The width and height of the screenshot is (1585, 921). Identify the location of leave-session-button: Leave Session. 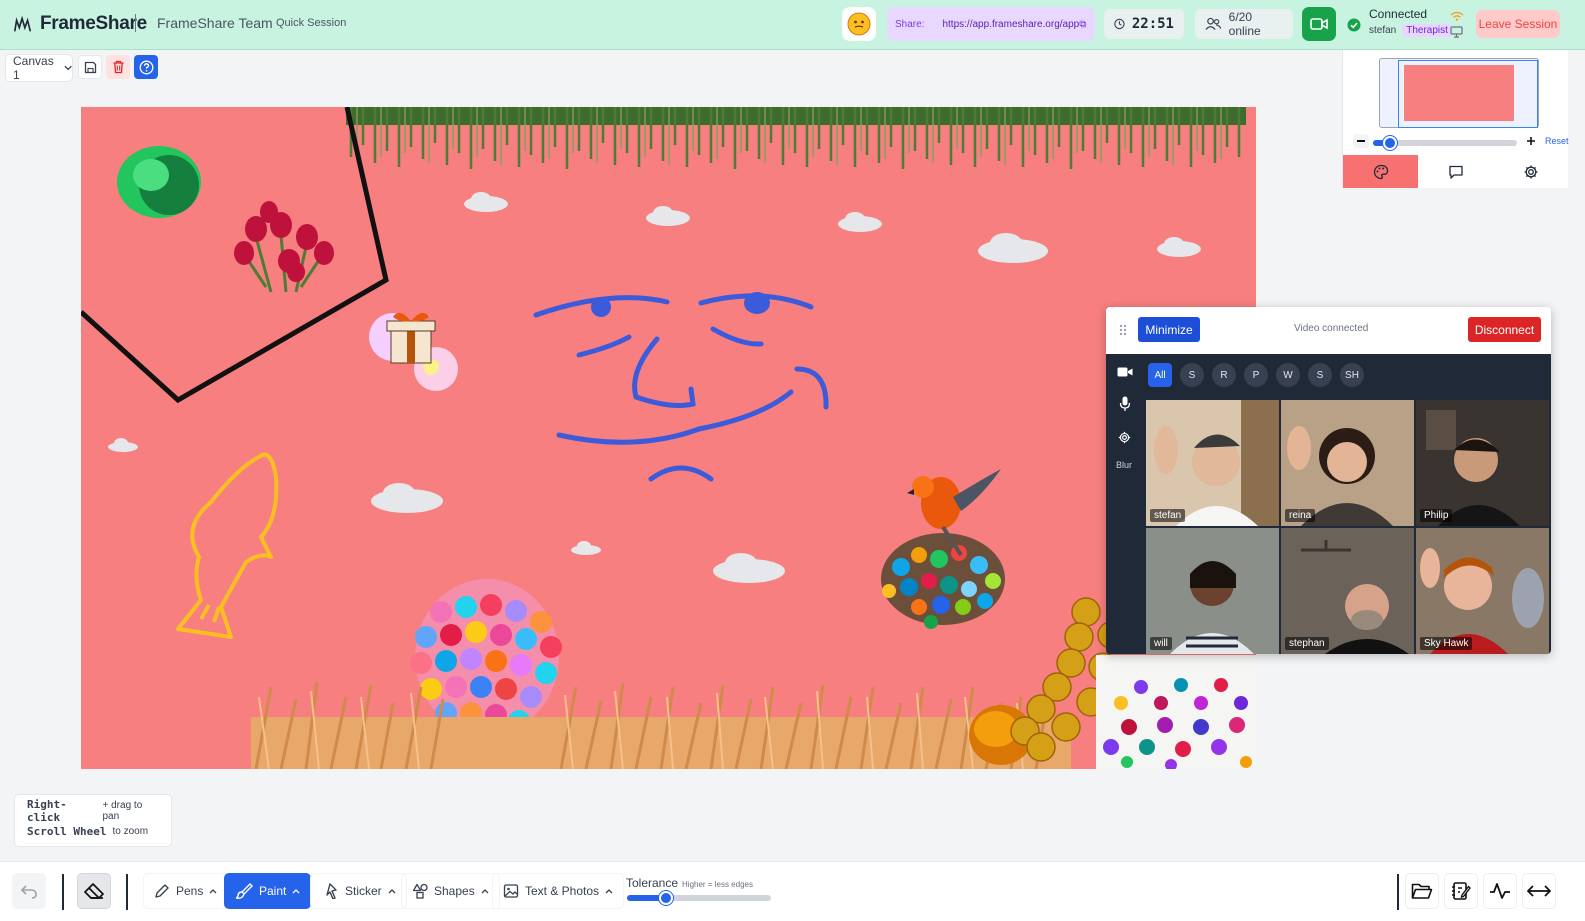
(1518, 24).